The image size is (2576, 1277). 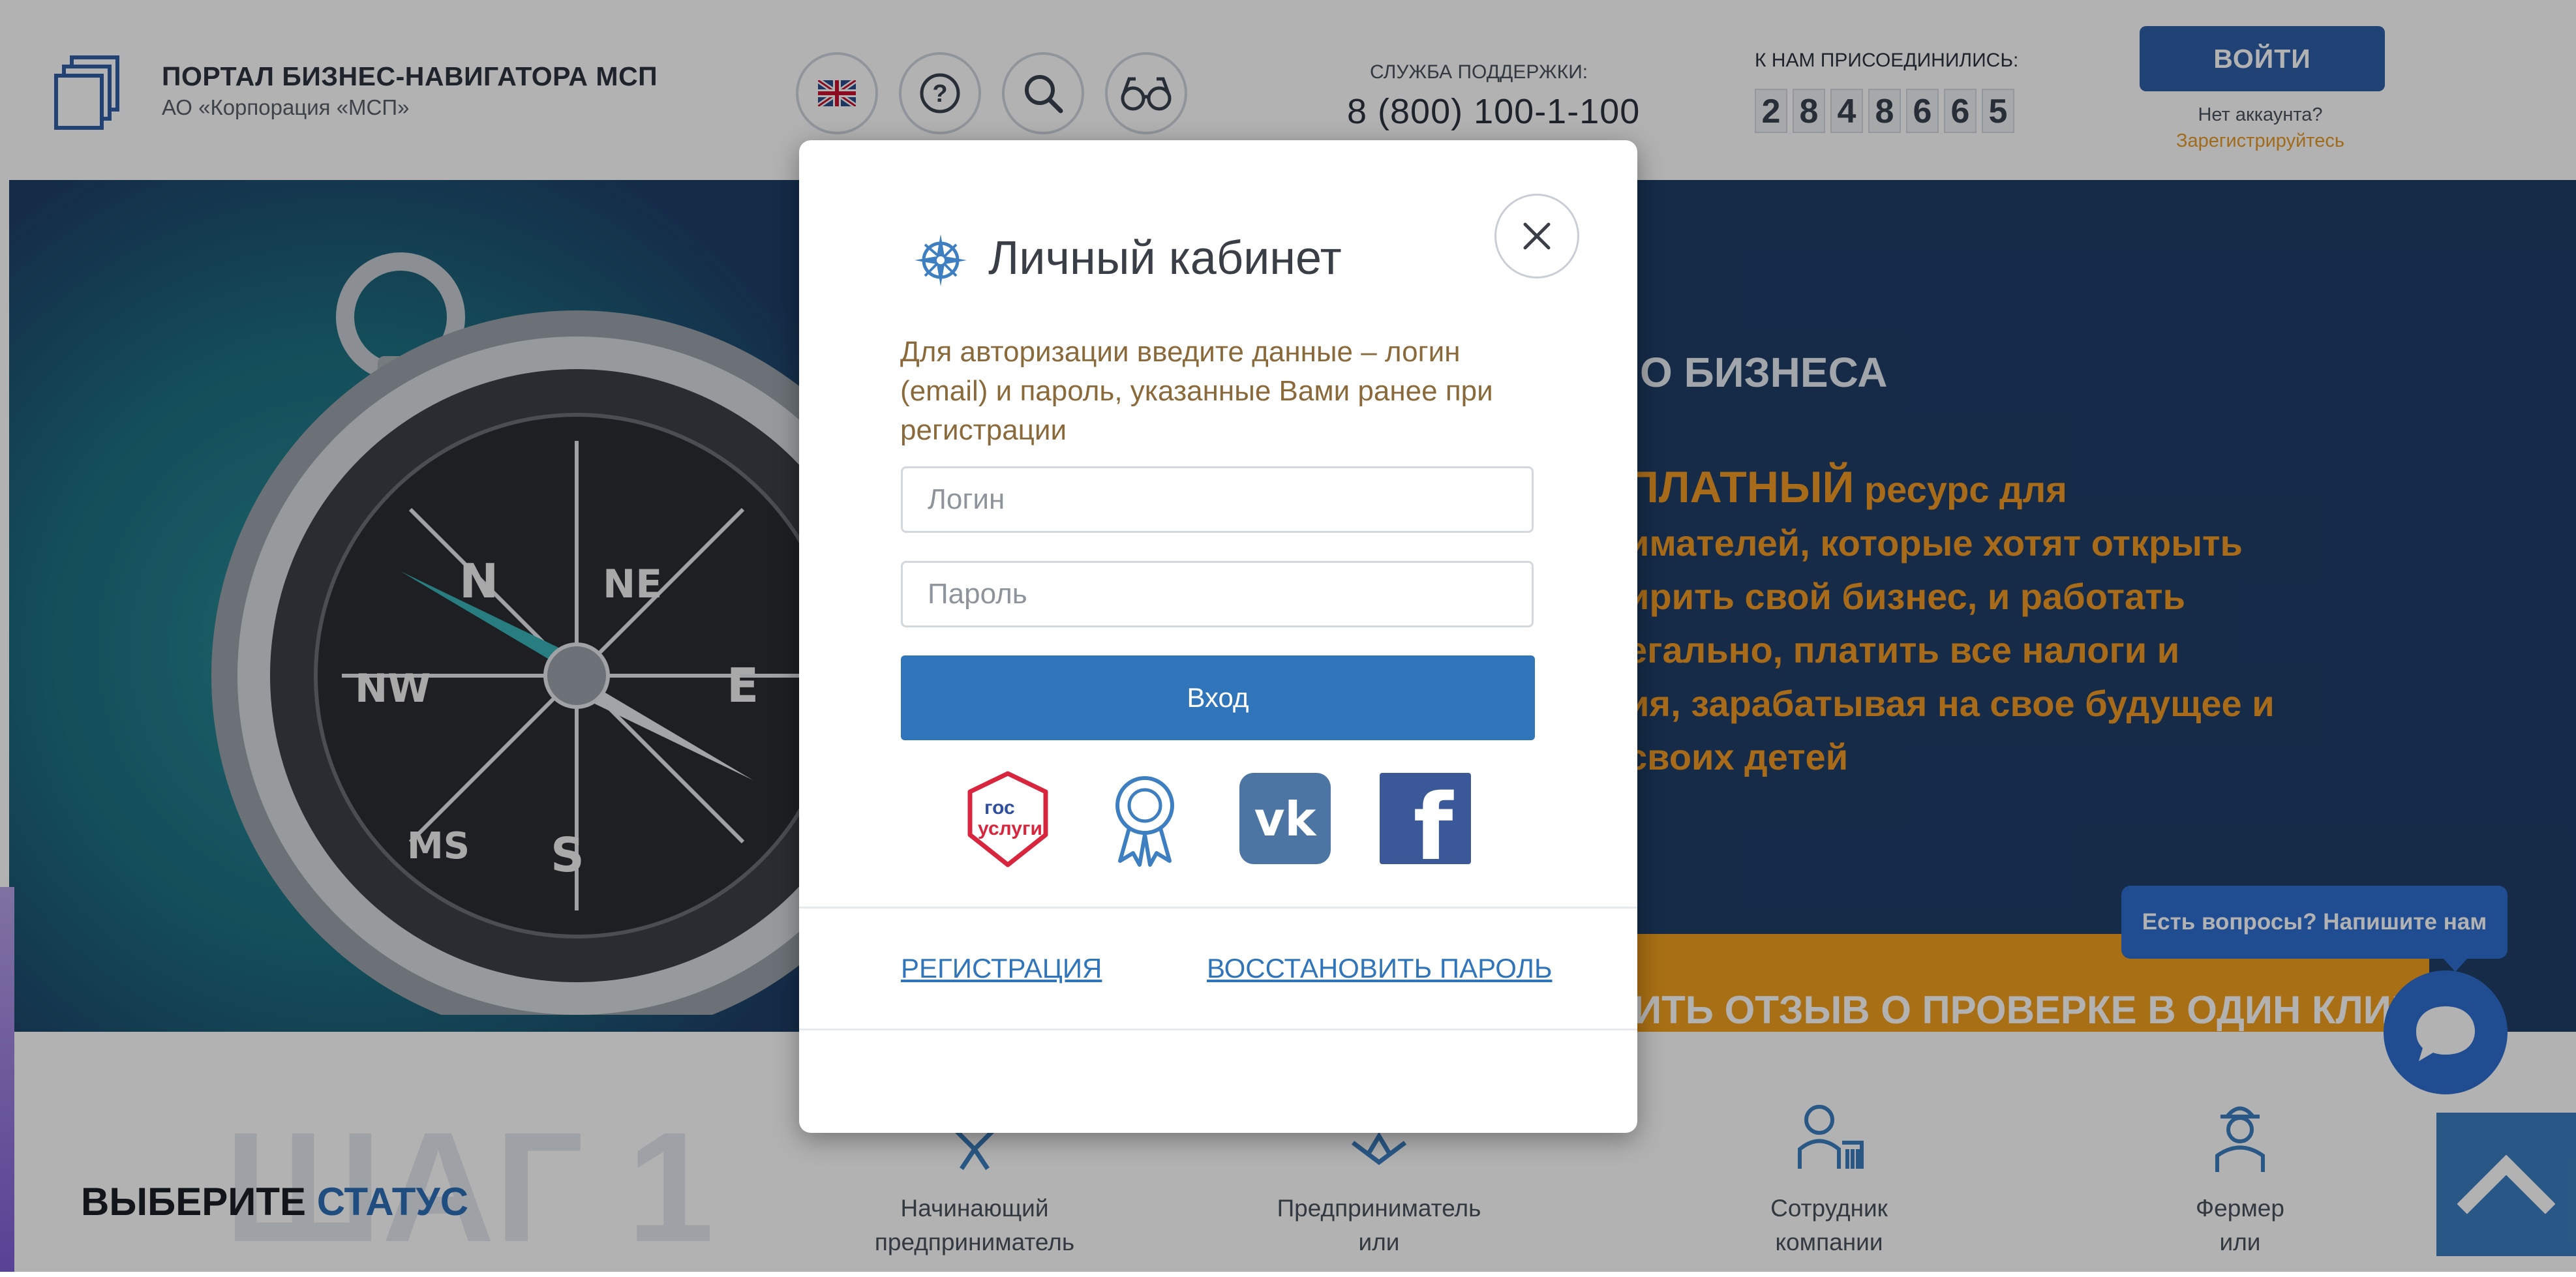 I want to click on password-field, so click(x=1217, y=594).